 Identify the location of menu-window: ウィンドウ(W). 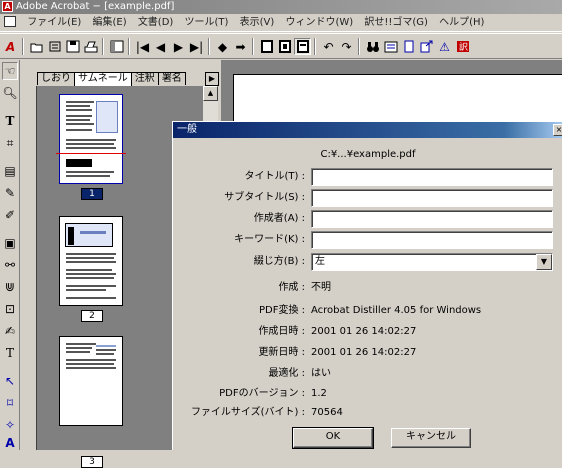
(319, 23).